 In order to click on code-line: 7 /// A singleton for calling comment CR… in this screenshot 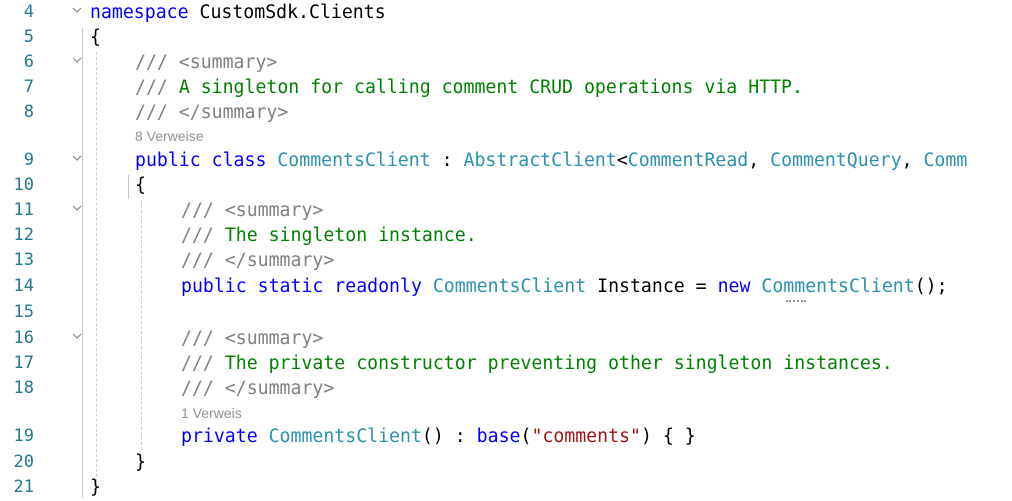, I will do `click(506, 87)`.